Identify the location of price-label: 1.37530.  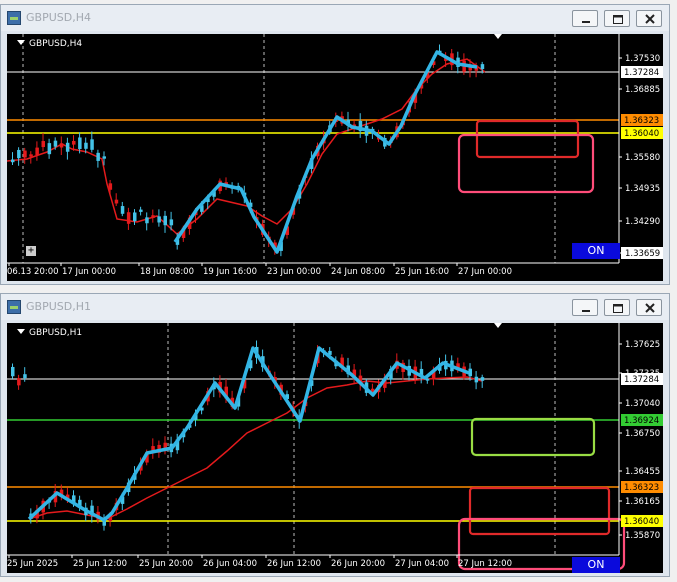
(642, 59).